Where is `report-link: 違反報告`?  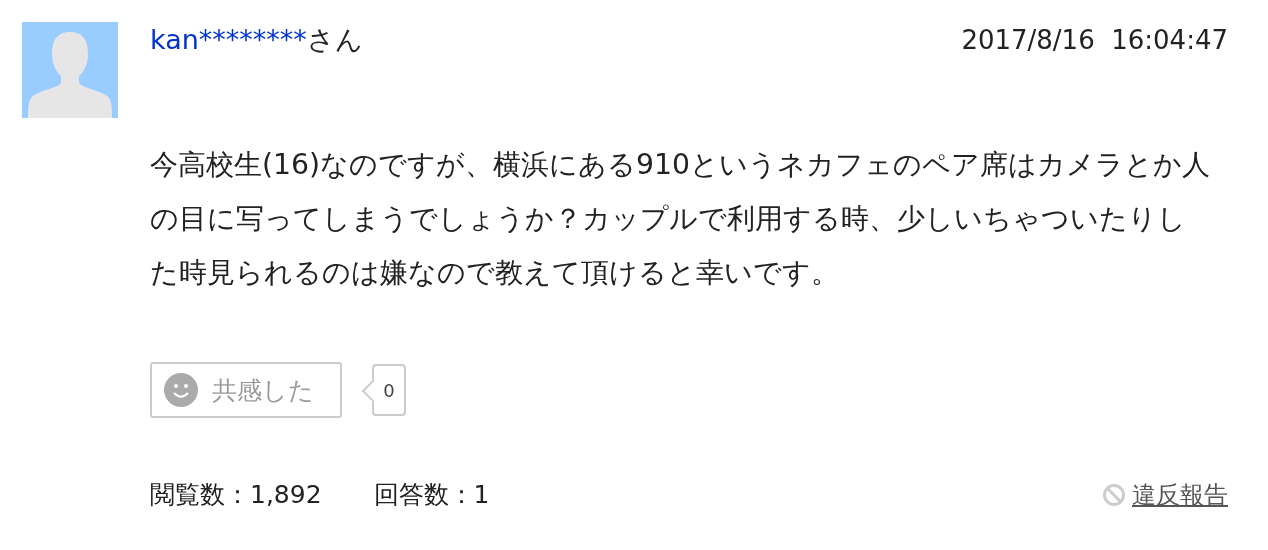 report-link: 違反報告 is located at coordinates (1180, 494).